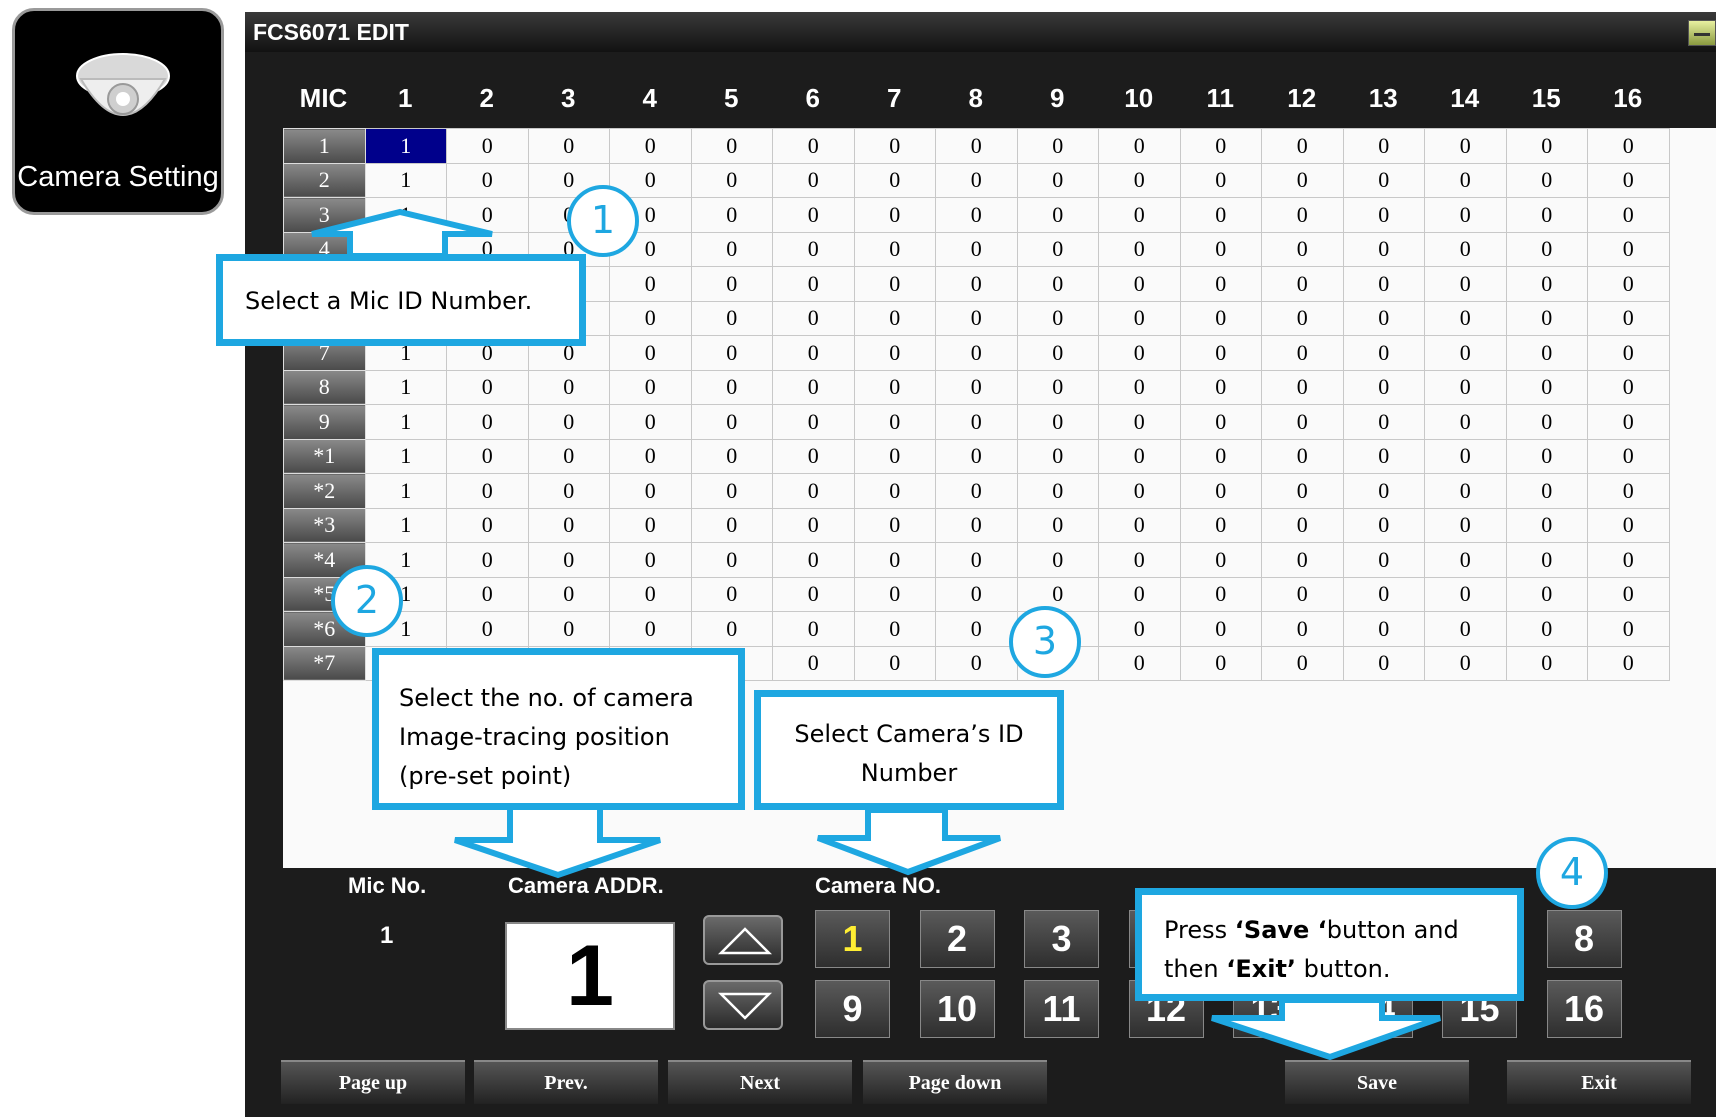 This screenshot has height=1117, width=1716. What do you see at coordinates (1280, 930) in the screenshot?
I see `callout-4-save: ‘Save ‘` at bounding box center [1280, 930].